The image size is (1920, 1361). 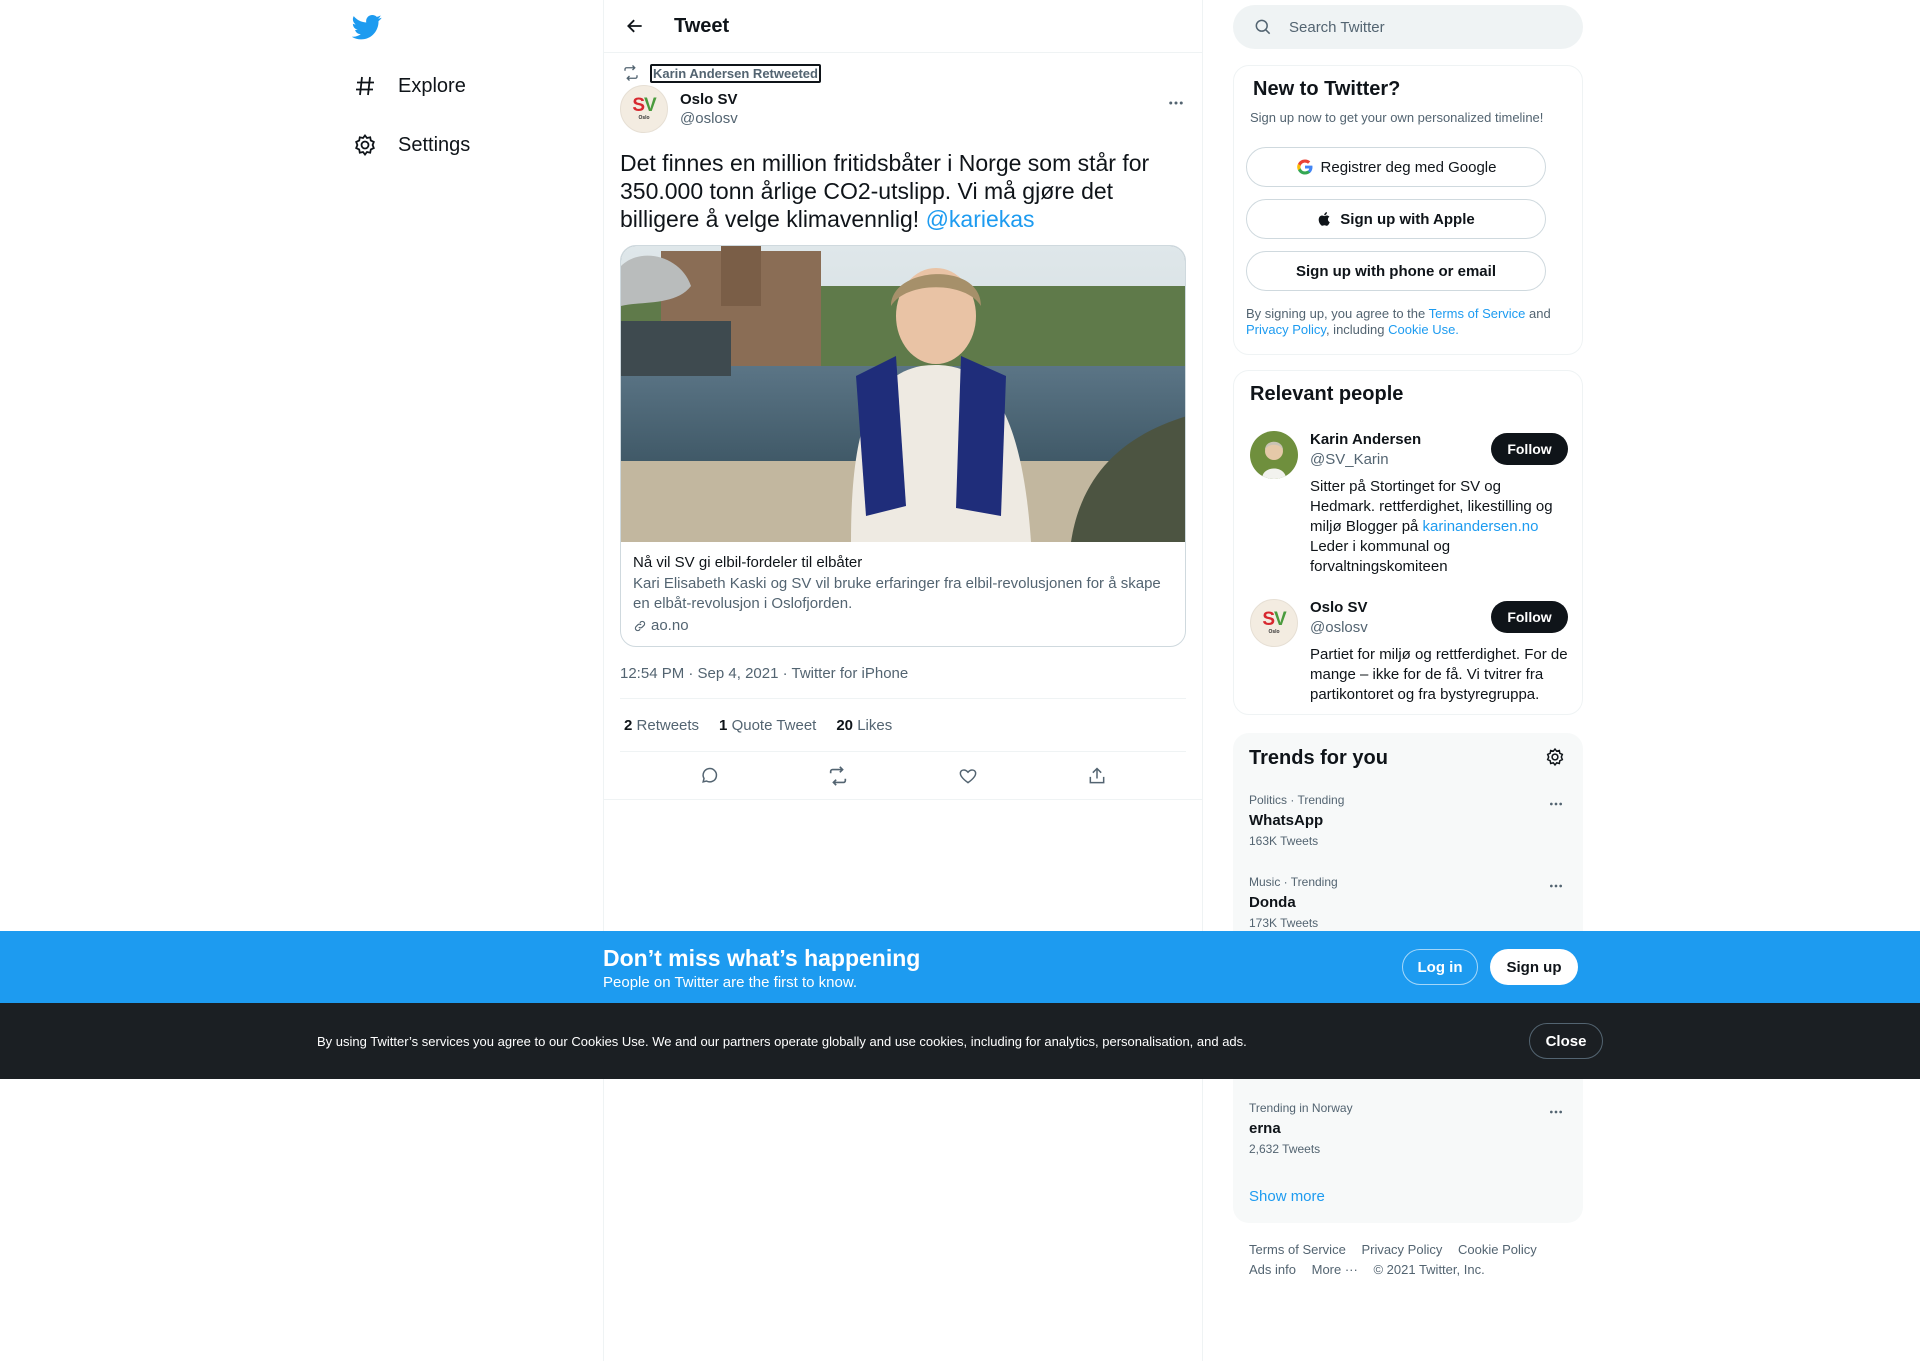 I want to click on like-heart-icon, so click(x=968, y=776).